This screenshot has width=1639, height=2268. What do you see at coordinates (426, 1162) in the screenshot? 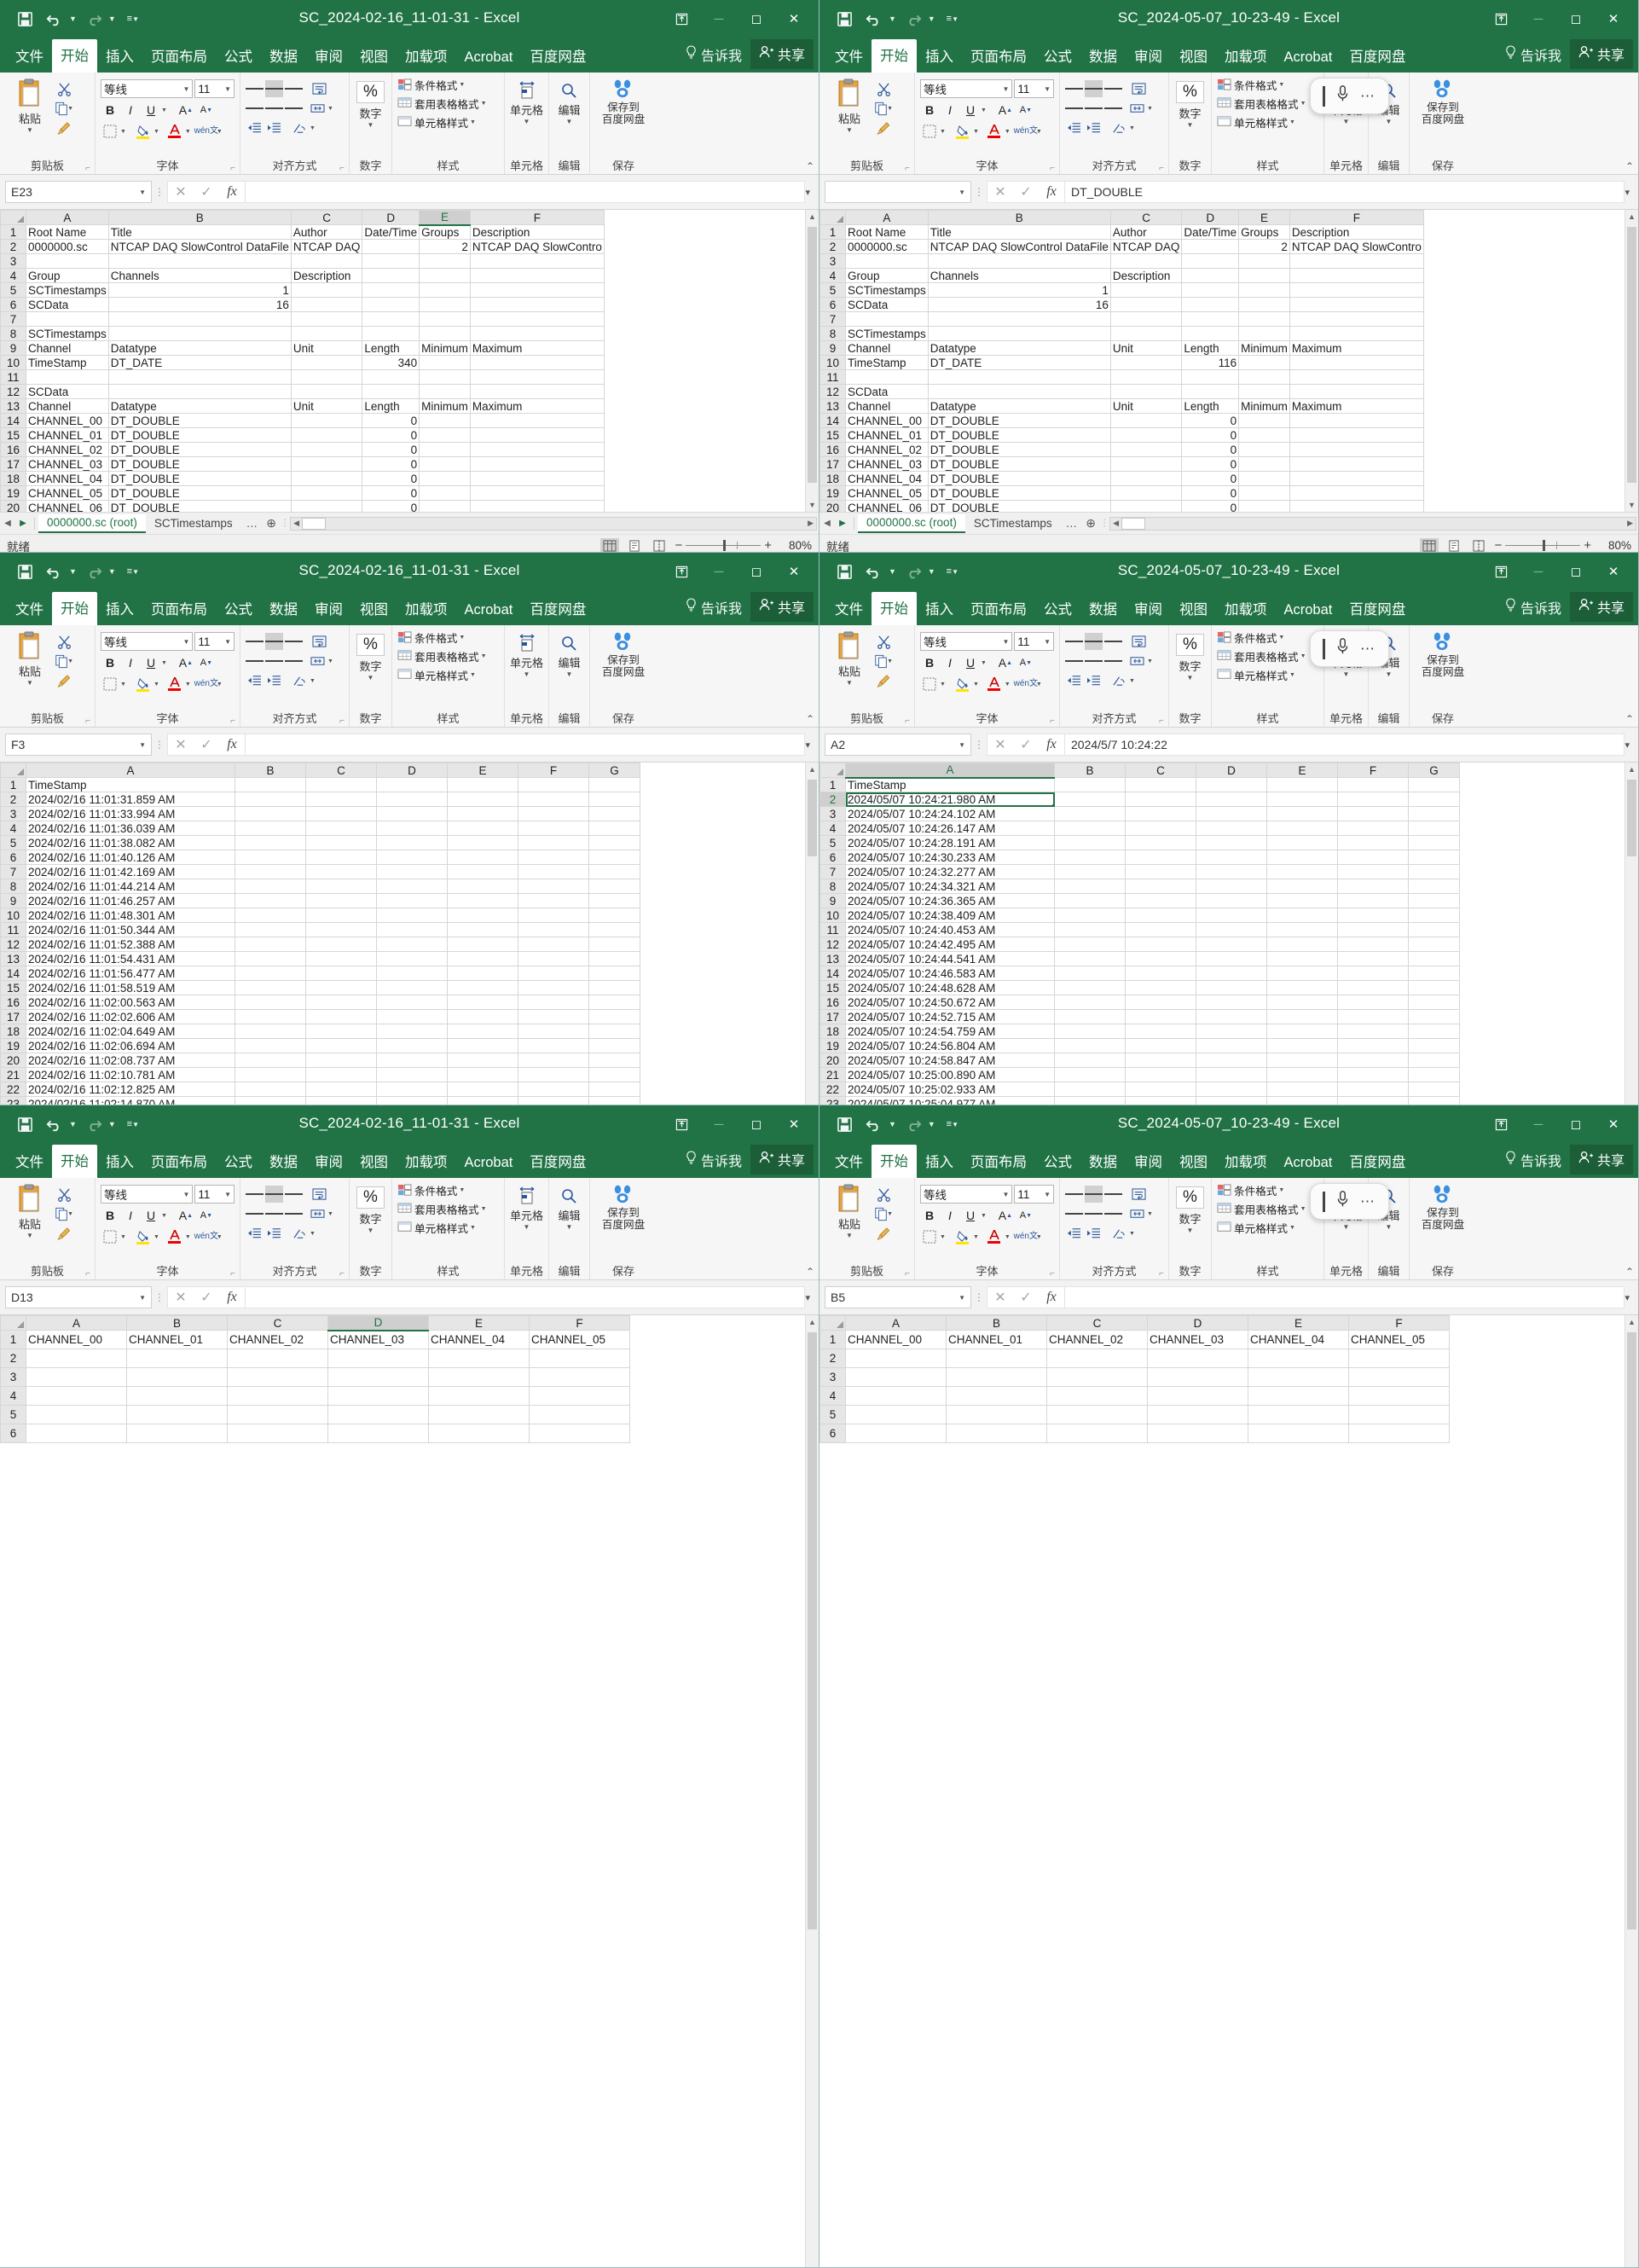
I see `ribbon-tab-8: 加载项` at bounding box center [426, 1162].